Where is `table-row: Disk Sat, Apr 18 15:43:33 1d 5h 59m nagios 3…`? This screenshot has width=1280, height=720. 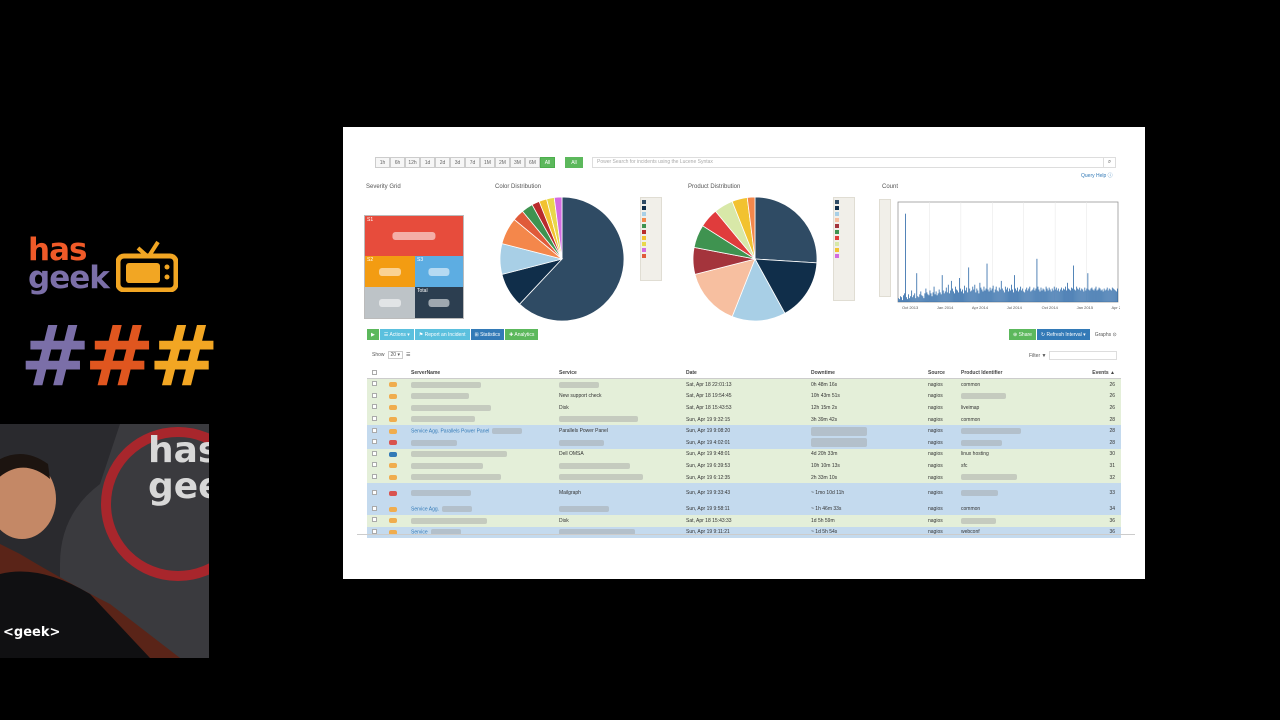
table-row: Disk Sat, Apr 18 15:43:33 1d 5h 59m nagios 3… is located at coordinates (744, 520).